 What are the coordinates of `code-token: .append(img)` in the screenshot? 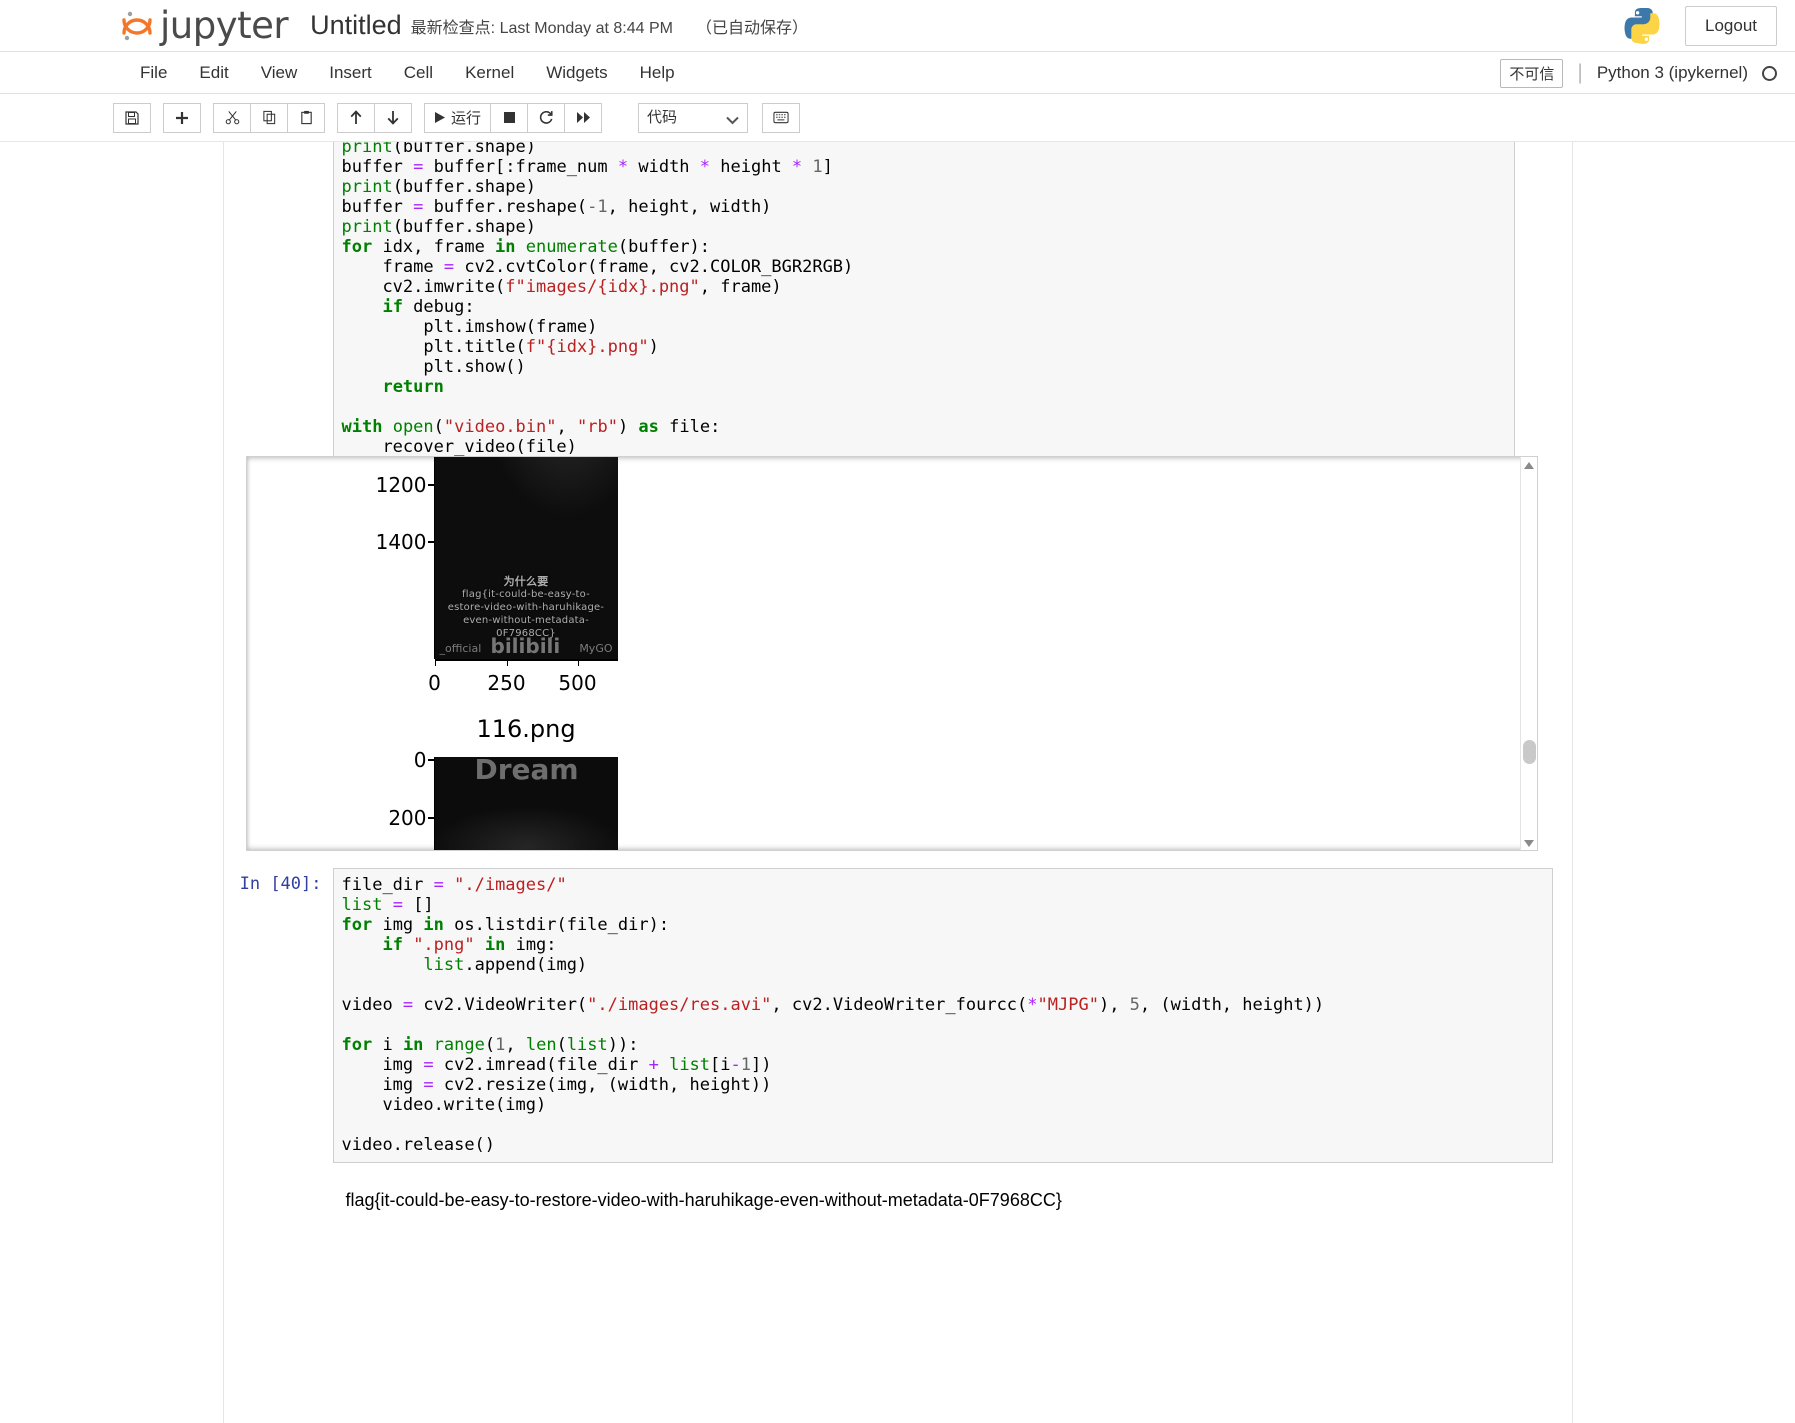 It's located at (526, 965).